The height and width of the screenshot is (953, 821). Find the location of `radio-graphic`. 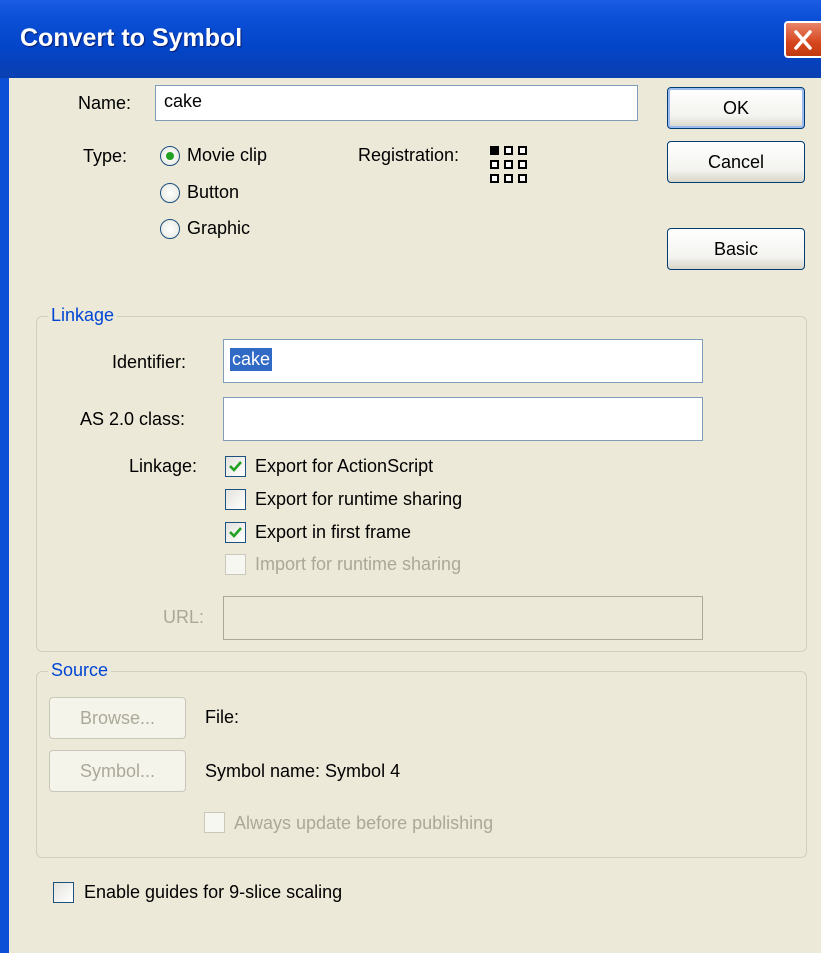

radio-graphic is located at coordinates (170, 229).